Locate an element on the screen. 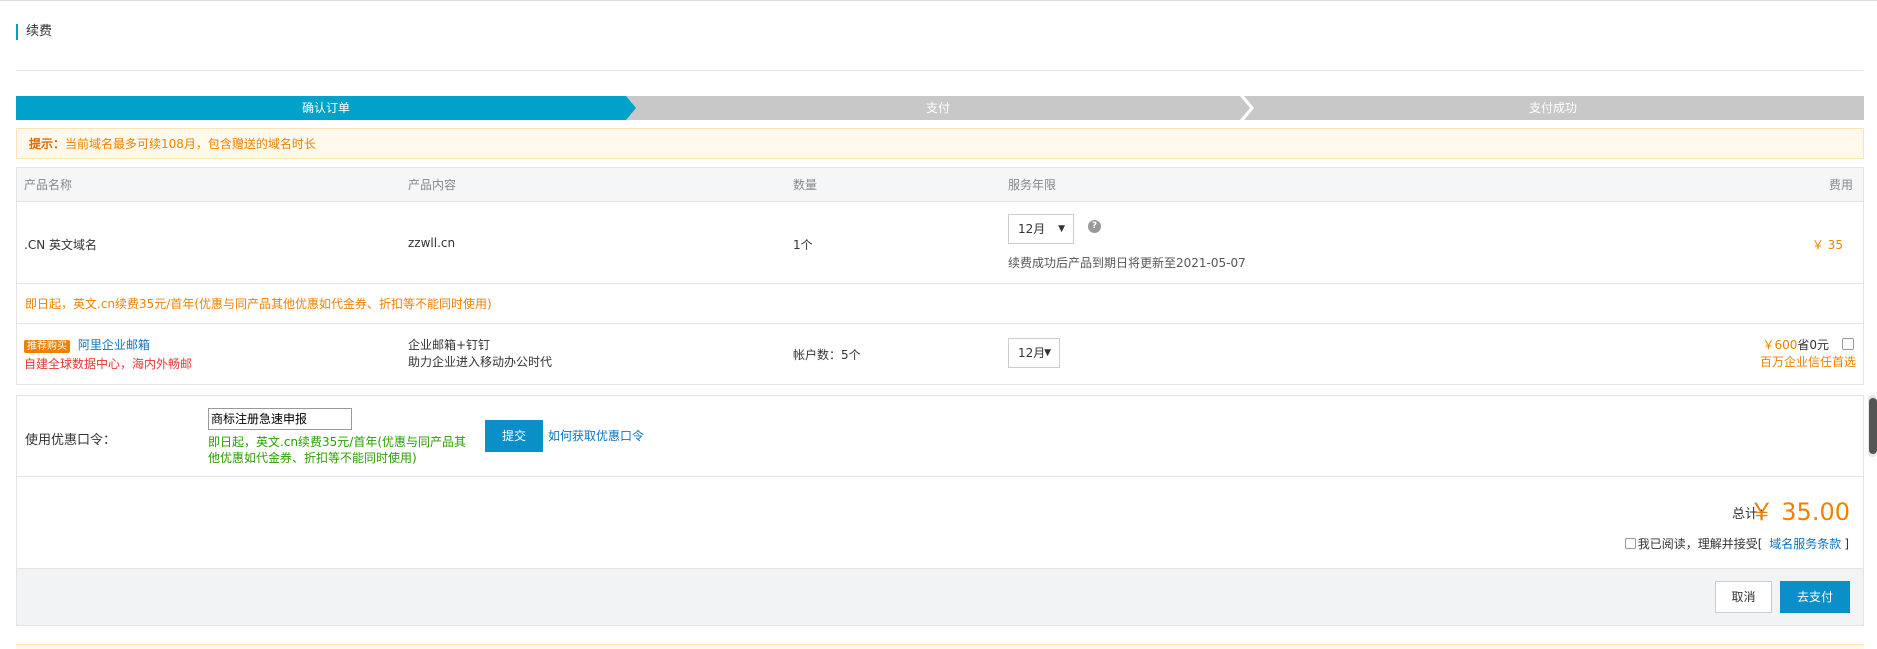 The height and width of the screenshot is (649, 1877). mail-period-select: 12月 ▼ is located at coordinates (1034, 353).